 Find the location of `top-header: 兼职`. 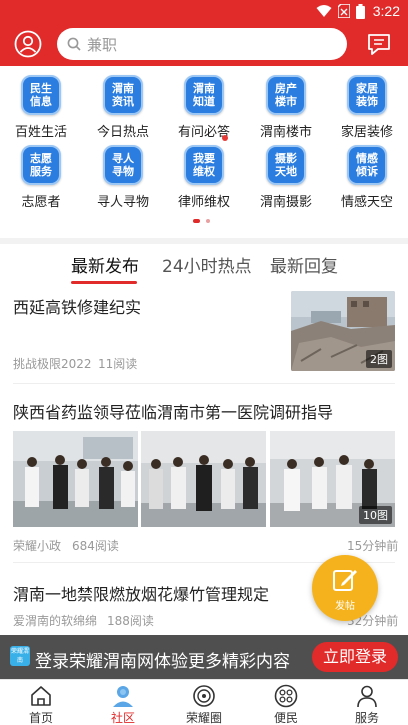

top-header: 兼职 is located at coordinates (204, 45).